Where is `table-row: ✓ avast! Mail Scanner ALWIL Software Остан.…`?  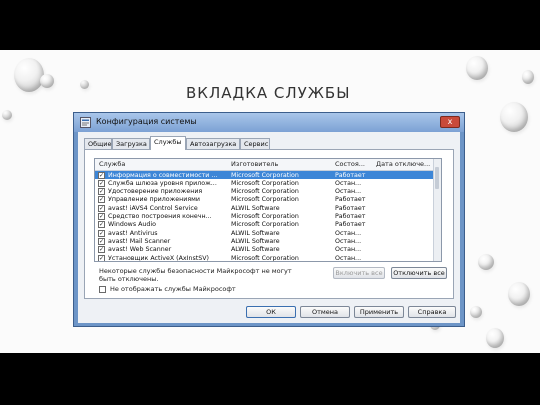 table-row: ✓ avast! Mail Scanner ALWIL Software Остан.… is located at coordinates (265, 241).